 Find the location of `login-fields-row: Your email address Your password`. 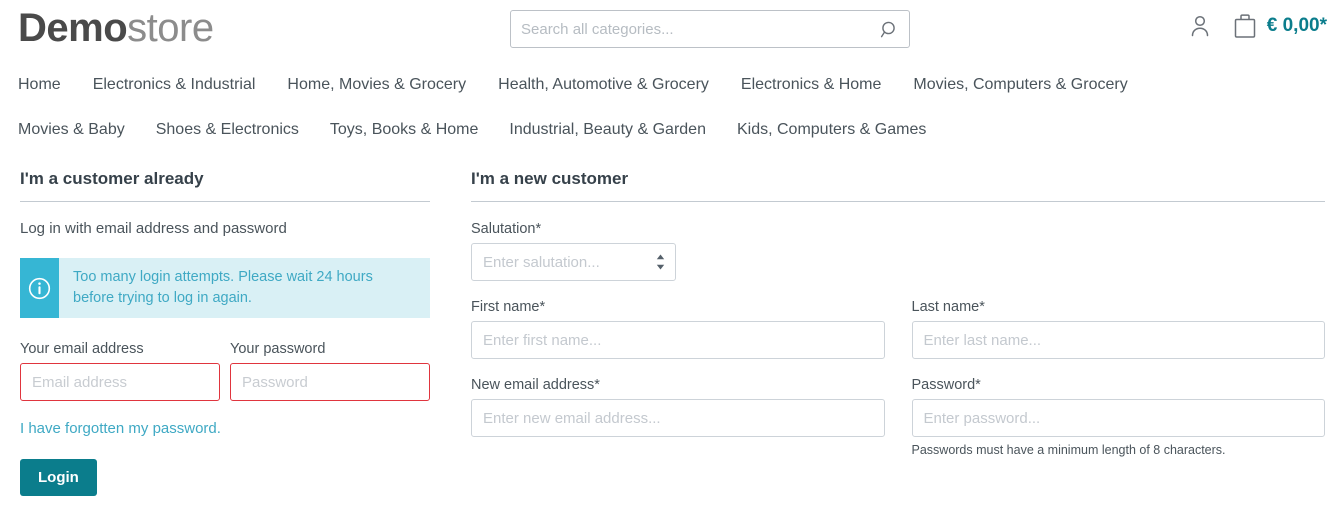

login-fields-row: Your email address Your password is located at coordinates (225, 370).